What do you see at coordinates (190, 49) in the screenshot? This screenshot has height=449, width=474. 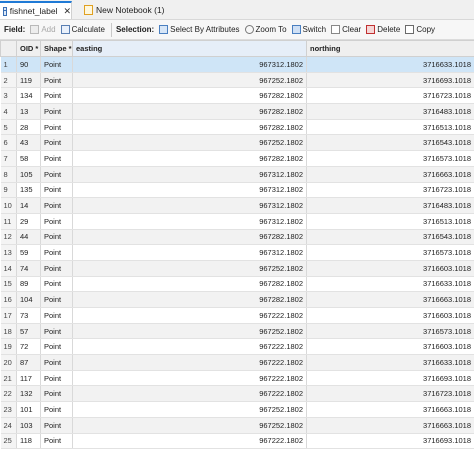 I see `column-header-easting: easting` at bounding box center [190, 49].